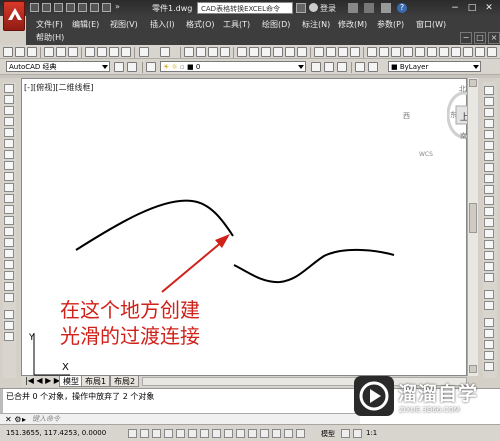 The image size is (500, 441). I want to click on ortho-mode-icon, so click(168, 433).